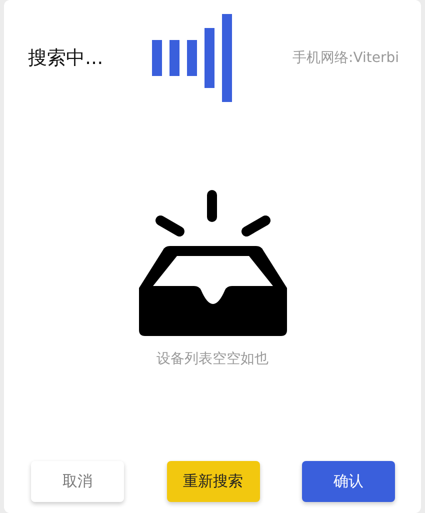 This screenshot has width=425, height=513. What do you see at coordinates (212, 359) in the screenshot?
I see `empty-message: 设备列表空空如也` at bounding box center [212, 359].